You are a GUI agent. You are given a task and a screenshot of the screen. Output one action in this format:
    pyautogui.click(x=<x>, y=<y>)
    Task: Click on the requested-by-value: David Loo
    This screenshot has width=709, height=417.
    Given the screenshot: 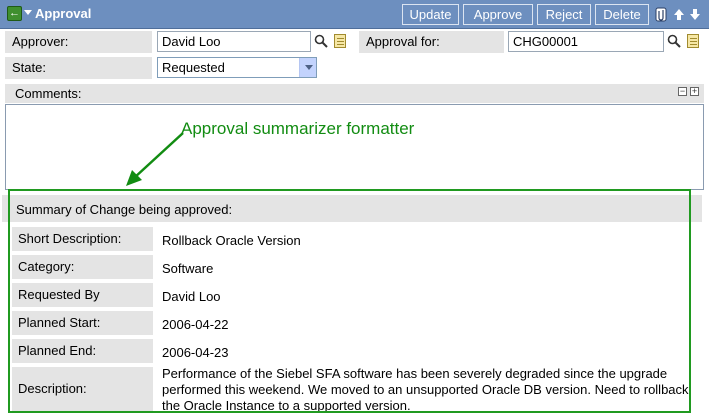 What is the action you would take?
    pyautogui.click(x=191, y=296)
    